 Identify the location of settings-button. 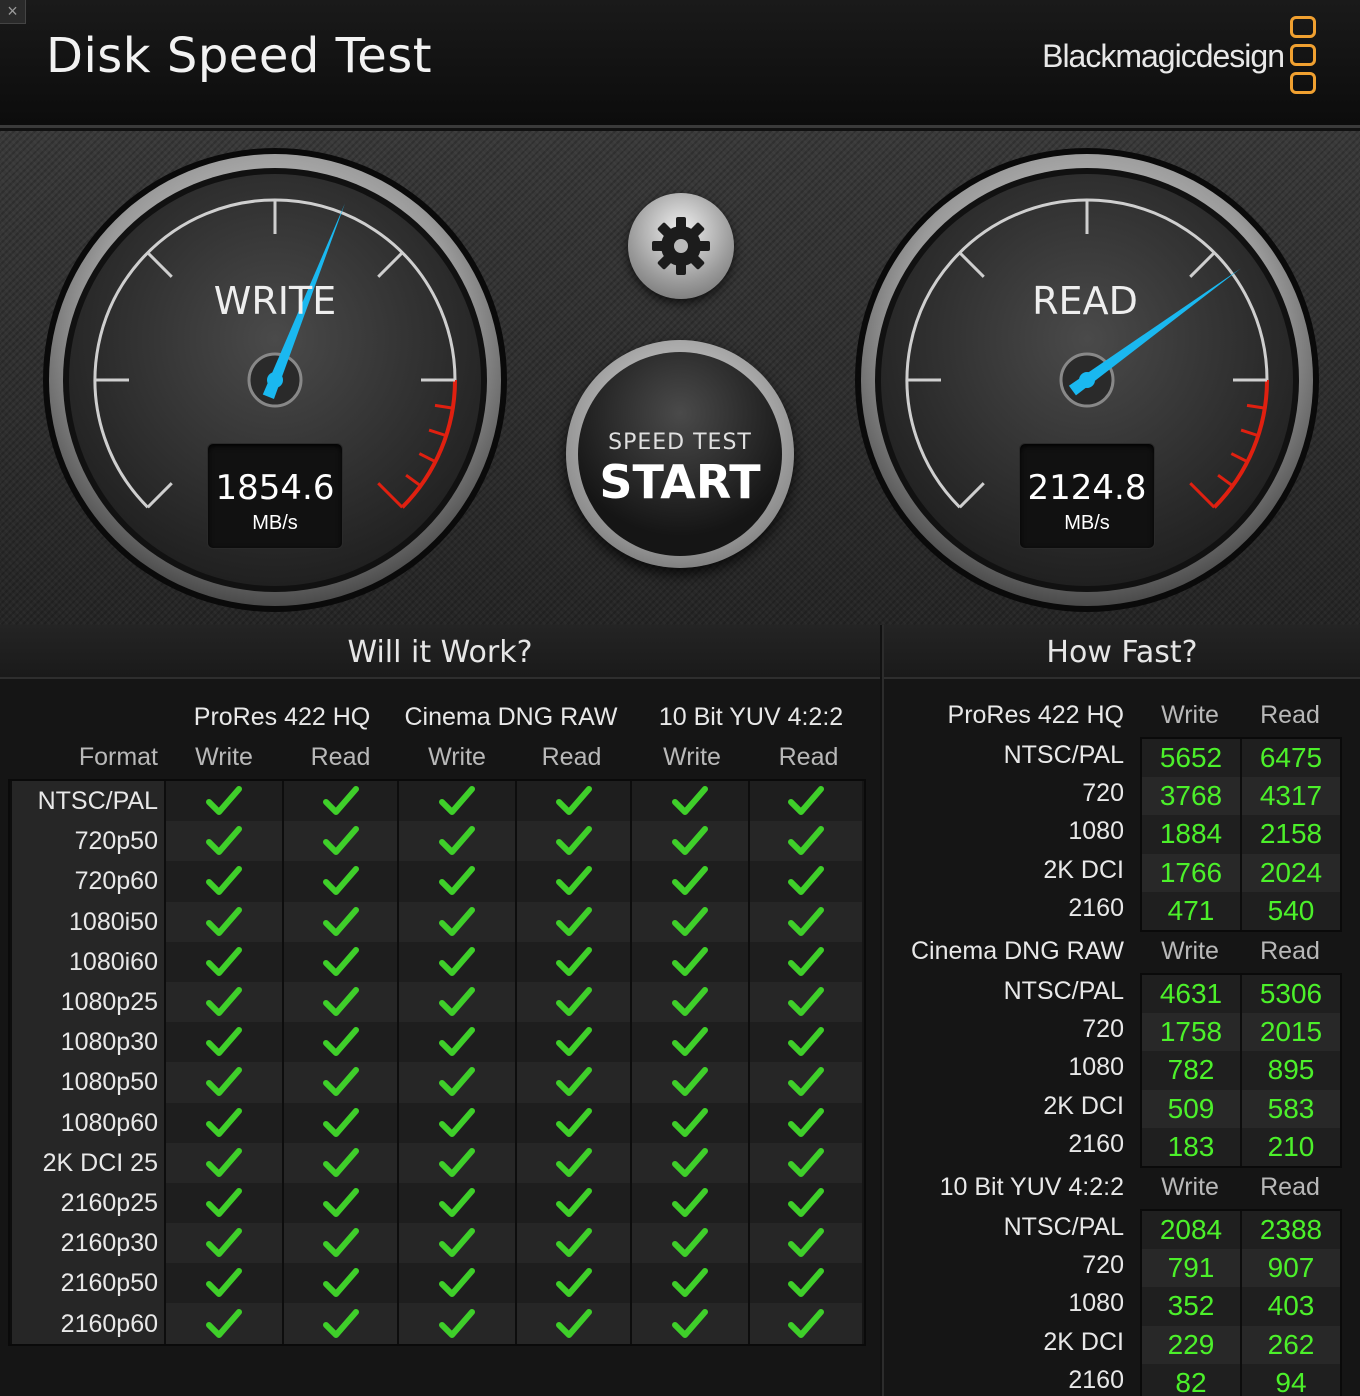
(681, 246).